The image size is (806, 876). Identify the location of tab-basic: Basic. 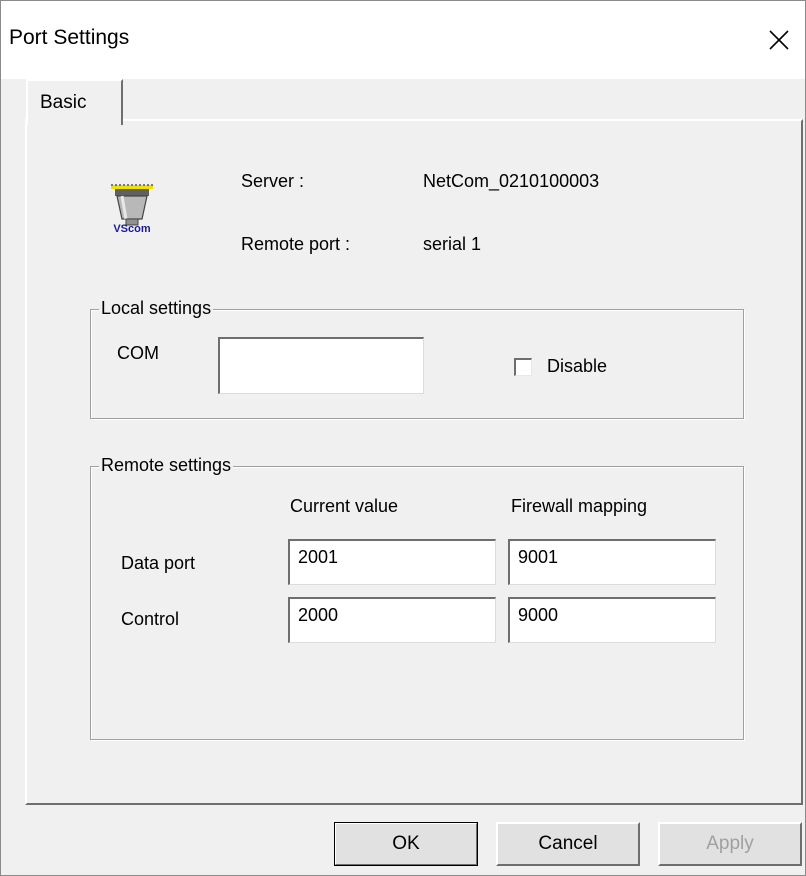
(74, 102).